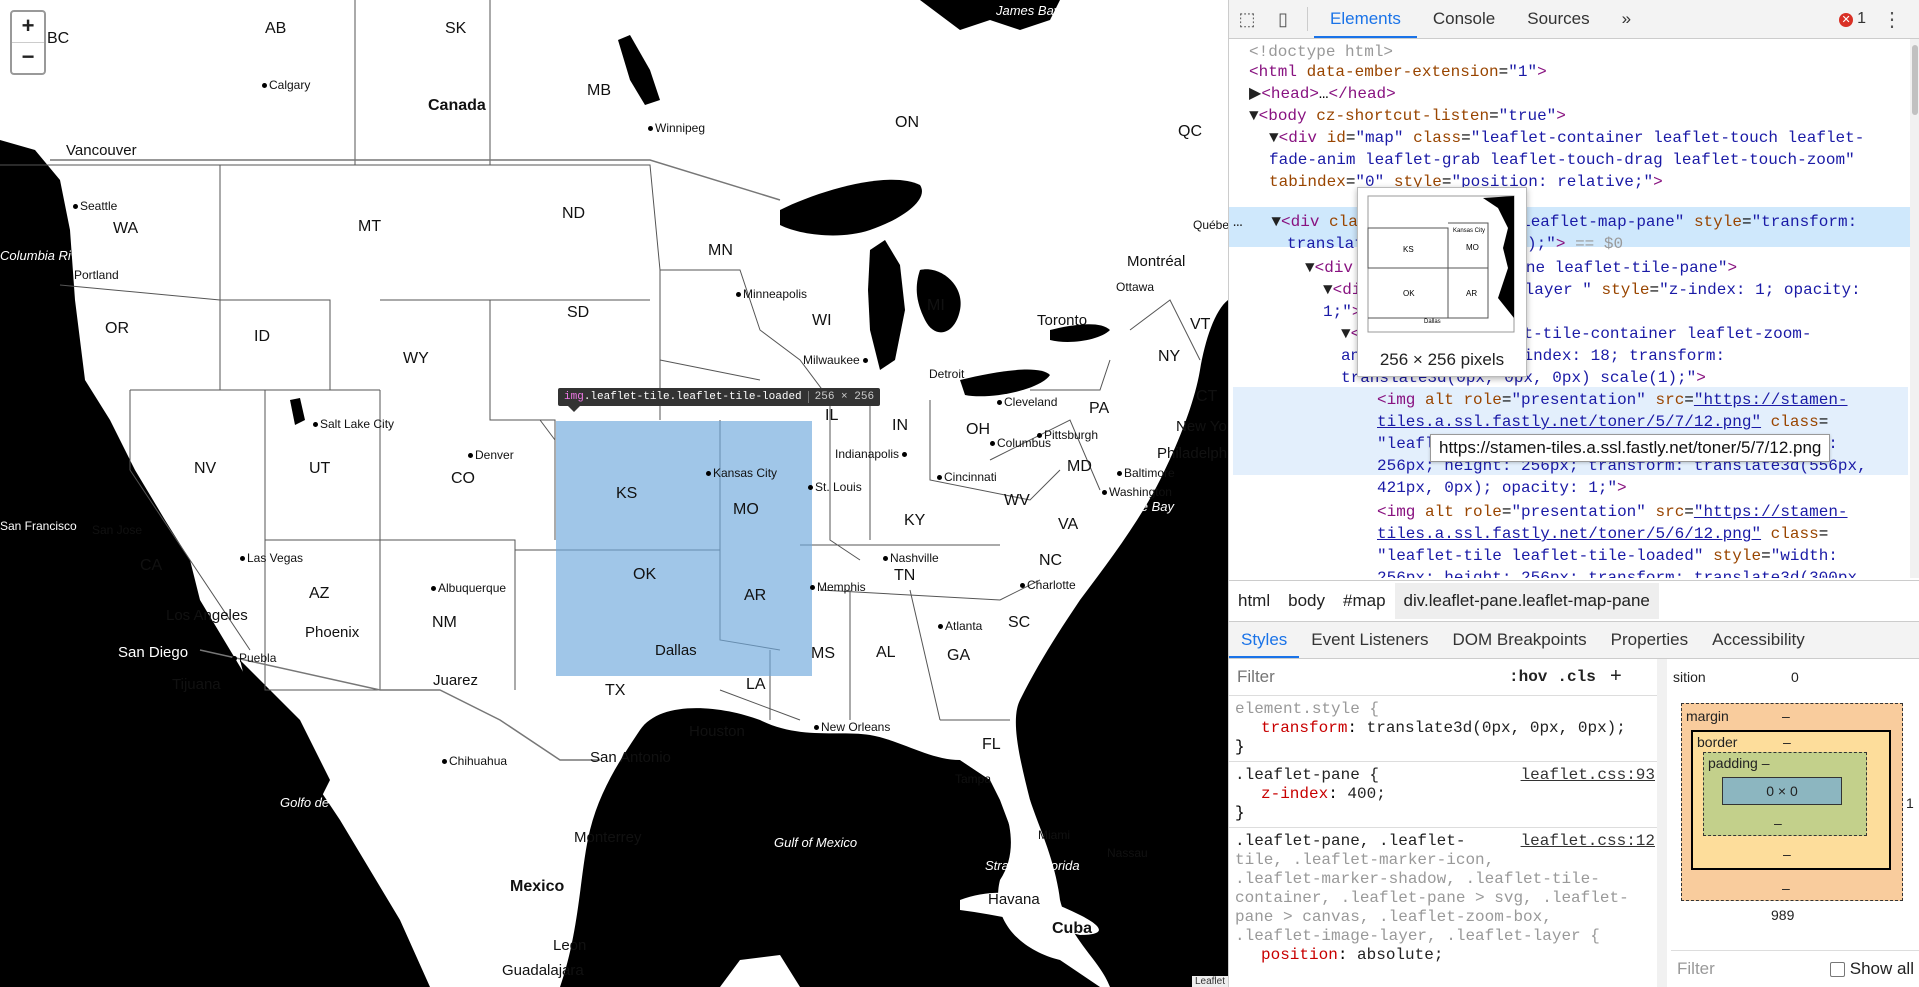 This screenshot has width=1919, height=987. I want to click on map-attribution: Leaflet, so click(1209, 981).